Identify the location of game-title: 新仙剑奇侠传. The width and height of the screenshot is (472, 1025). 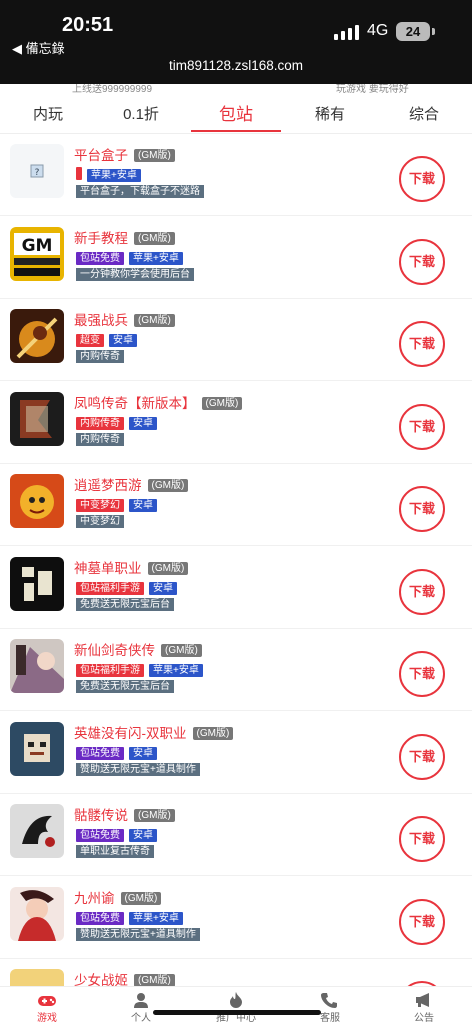
(114, 650).